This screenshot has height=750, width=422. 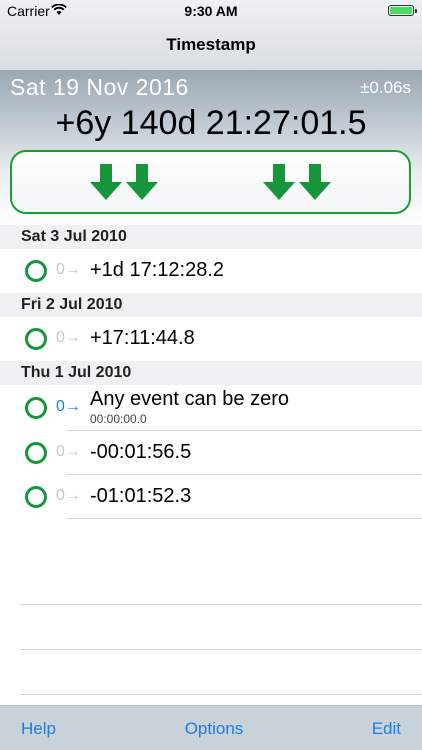 I want to click on section-header: Fri 2 Jul 2010, so click(x=211, y=305).